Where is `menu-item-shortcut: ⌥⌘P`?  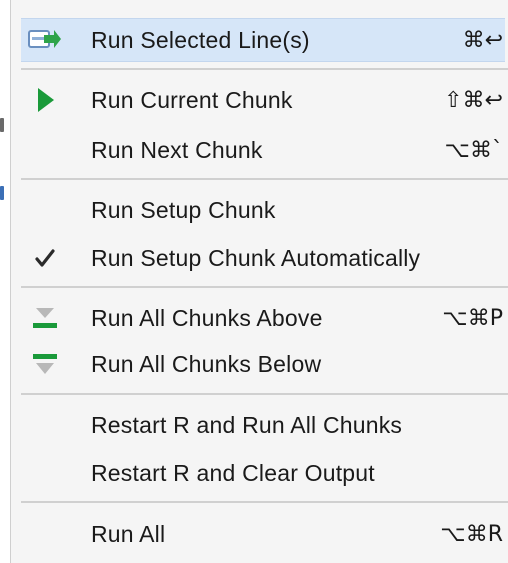
menu-item-shortcut: ⌥⌘P is located at coordinates (472, 318).